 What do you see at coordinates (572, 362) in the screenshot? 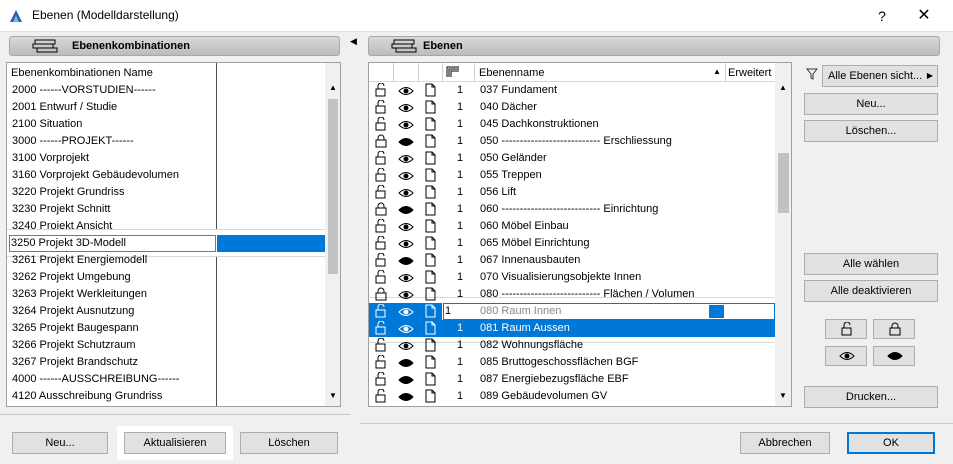
I see `layer-row: 1 085 Bruttogeschossflächen BGF` at bounding box center [572, 362].